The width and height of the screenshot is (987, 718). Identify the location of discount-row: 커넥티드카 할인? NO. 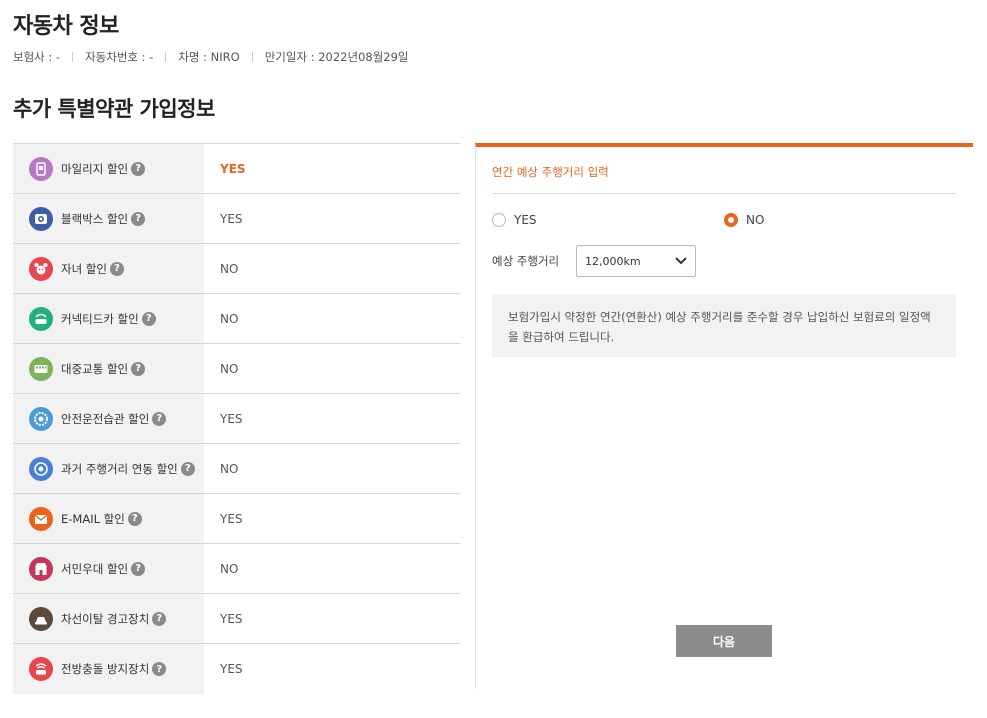
(236, 319).